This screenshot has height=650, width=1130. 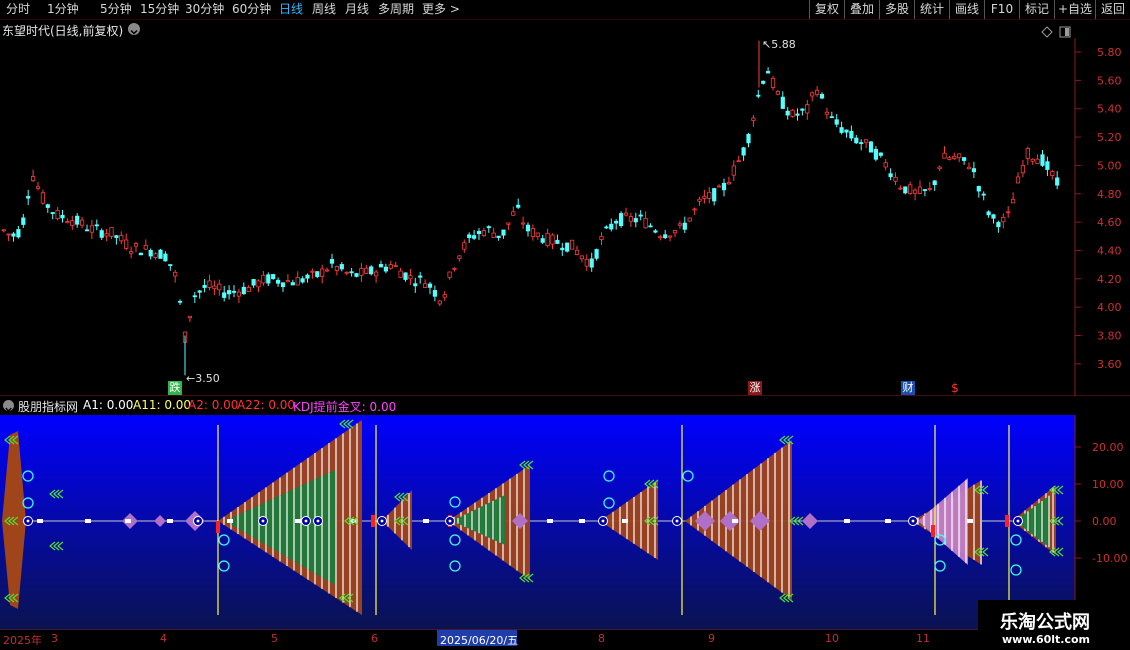 I want to click on mark-button: 标记, so click(x=1036, y=9).